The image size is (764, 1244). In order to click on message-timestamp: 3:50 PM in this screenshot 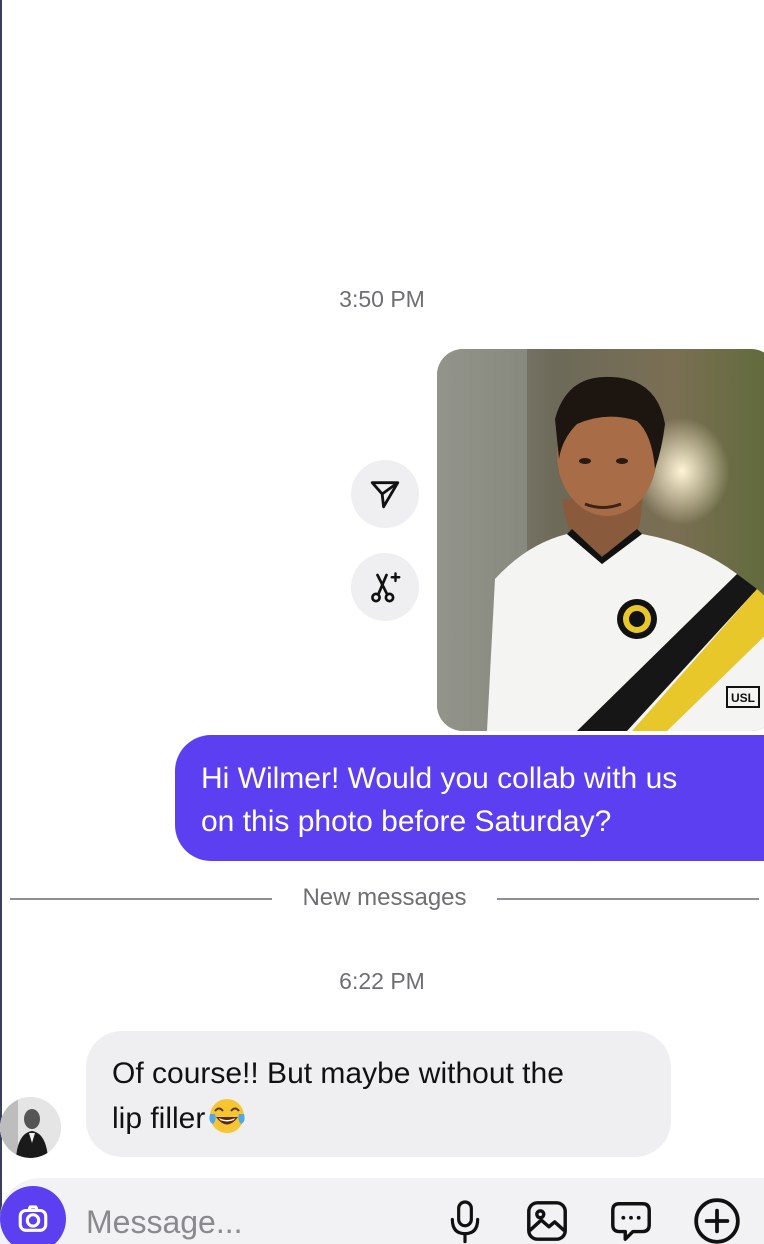, I will do `click(382, 299)`.